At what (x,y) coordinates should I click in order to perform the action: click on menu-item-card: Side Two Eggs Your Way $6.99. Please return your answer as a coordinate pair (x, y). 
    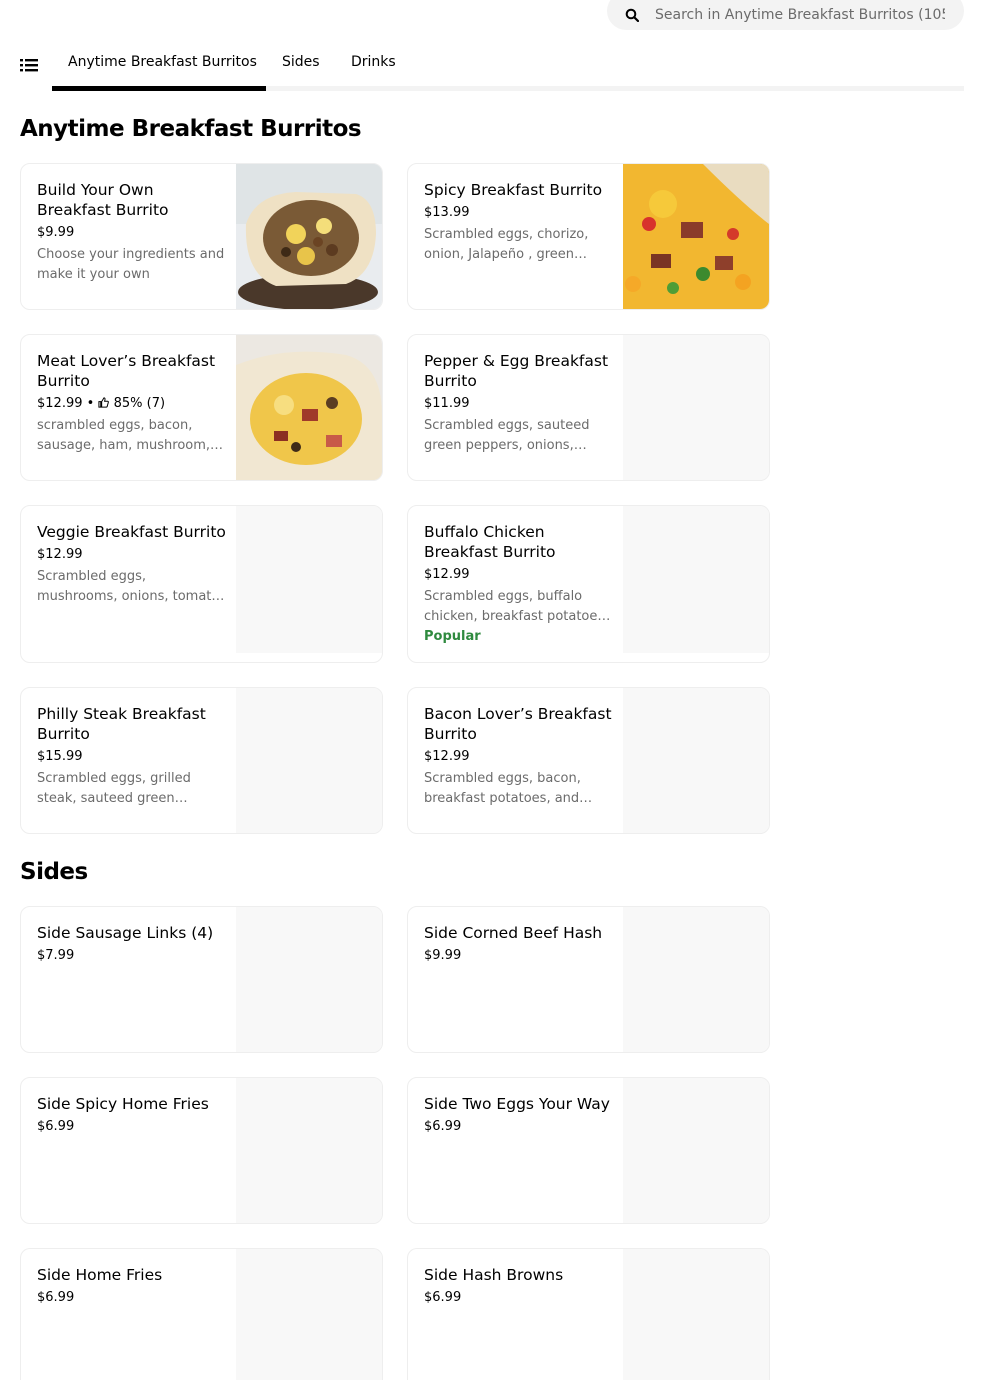
    Looking at the image, I should click on (588, 1150).